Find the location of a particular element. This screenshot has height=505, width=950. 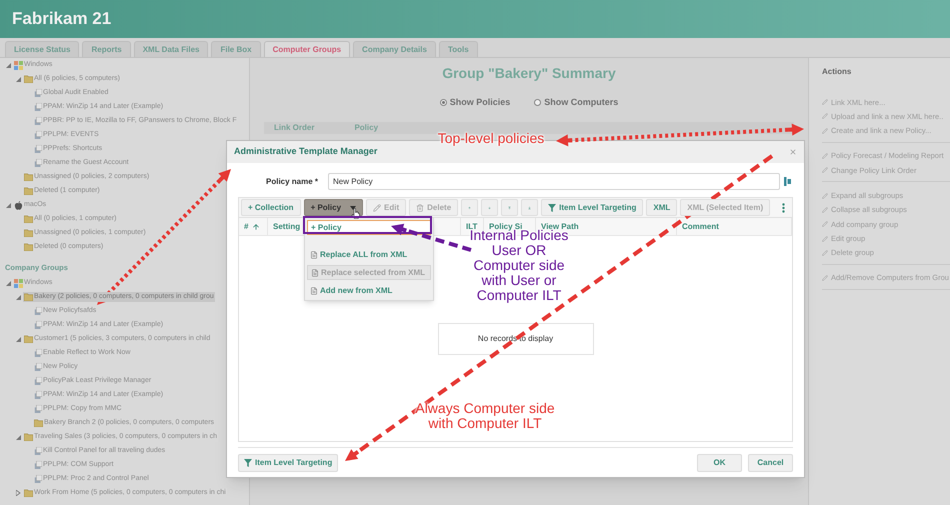

caret-icon is located at coordinates (353, 208).